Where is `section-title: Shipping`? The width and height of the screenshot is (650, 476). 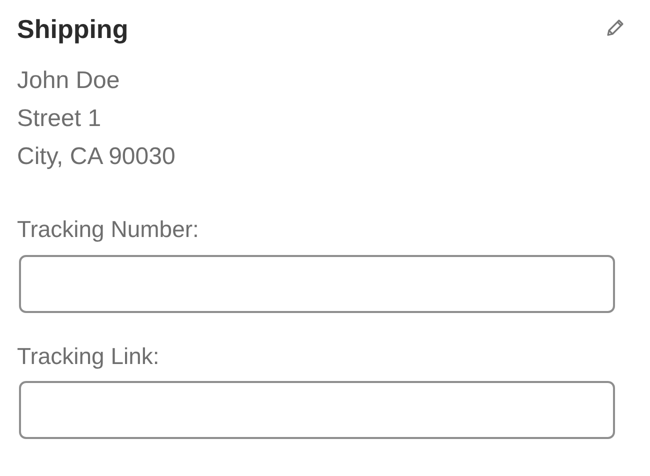 section-title: Shipping is located at coordinates (72, 30).